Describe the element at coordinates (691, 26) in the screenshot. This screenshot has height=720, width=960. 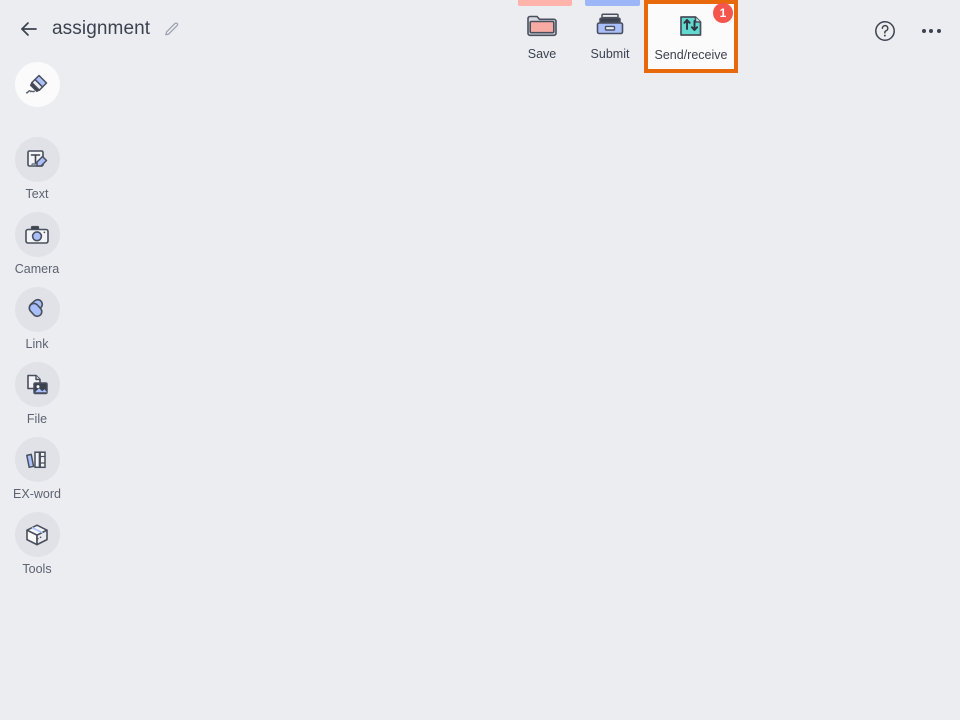
I see `send-receive-tray-icon` at that location.